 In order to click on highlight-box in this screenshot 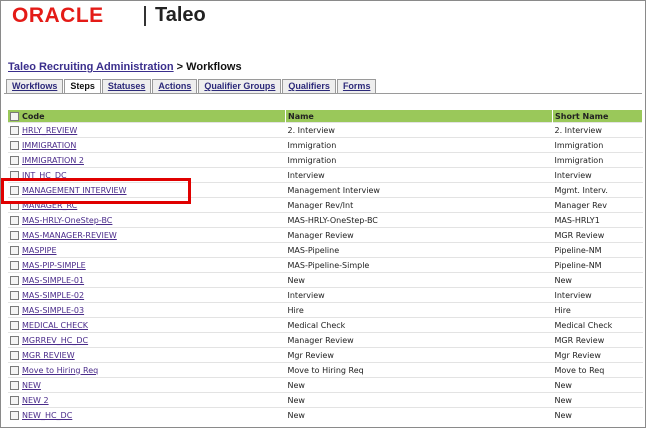, I will do `click(96, 191)`.